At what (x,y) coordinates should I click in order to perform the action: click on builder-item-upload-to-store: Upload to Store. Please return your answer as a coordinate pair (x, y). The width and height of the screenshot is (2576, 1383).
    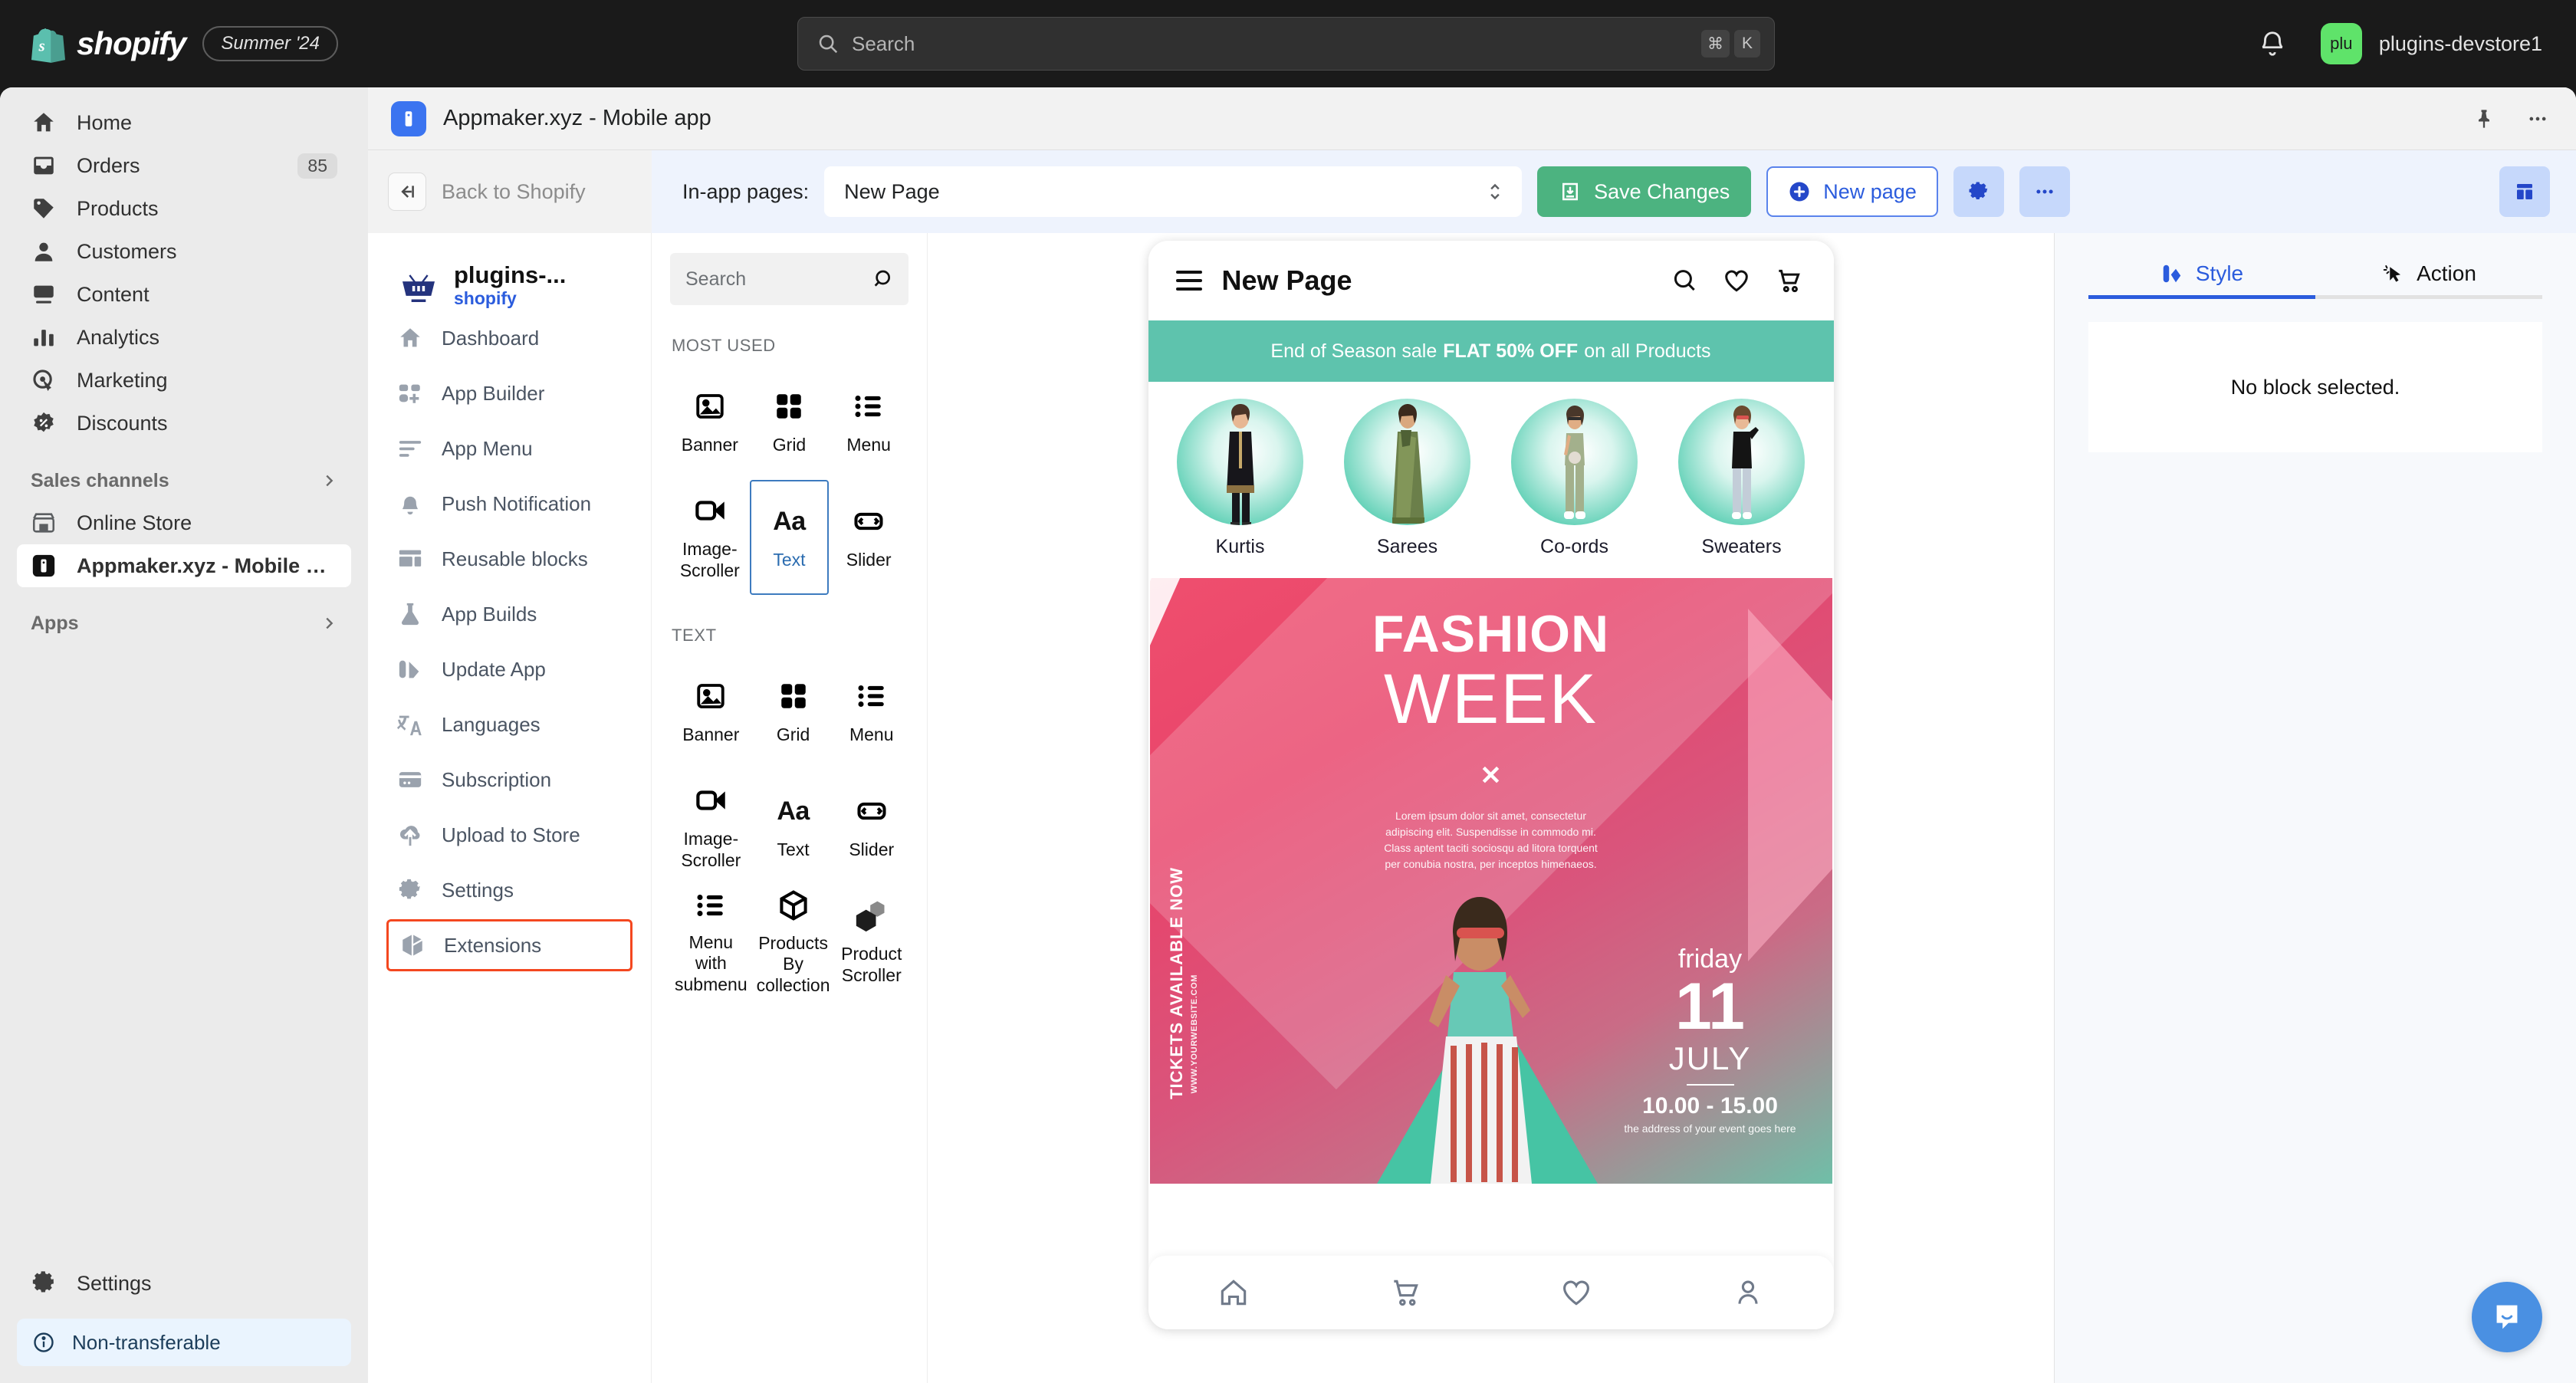
    Looking at the image, I should click on (509, 835).